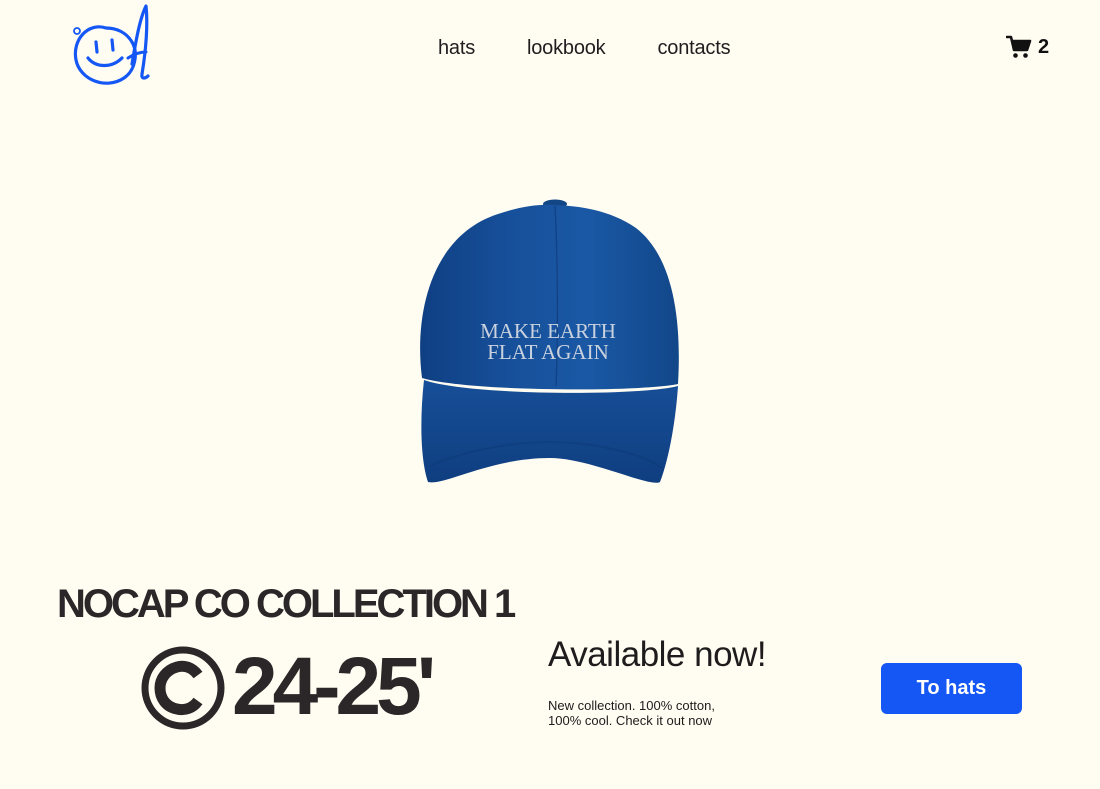 This screenshot has width=1100, height=789. I want to click on smiley-logo-icon, so click(111, 44).